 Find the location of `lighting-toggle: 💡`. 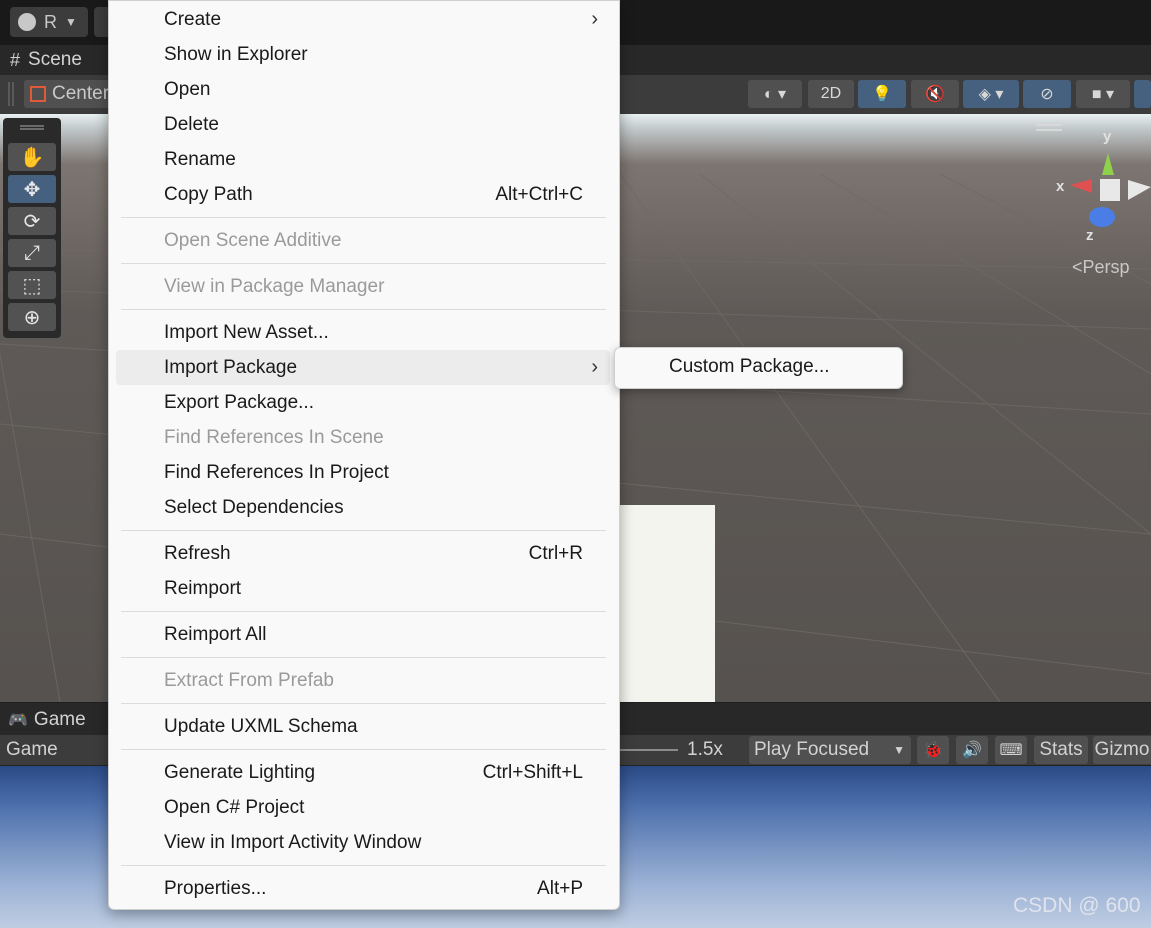

lighting-toggle: 💡 is located at coordinates (882, 94).